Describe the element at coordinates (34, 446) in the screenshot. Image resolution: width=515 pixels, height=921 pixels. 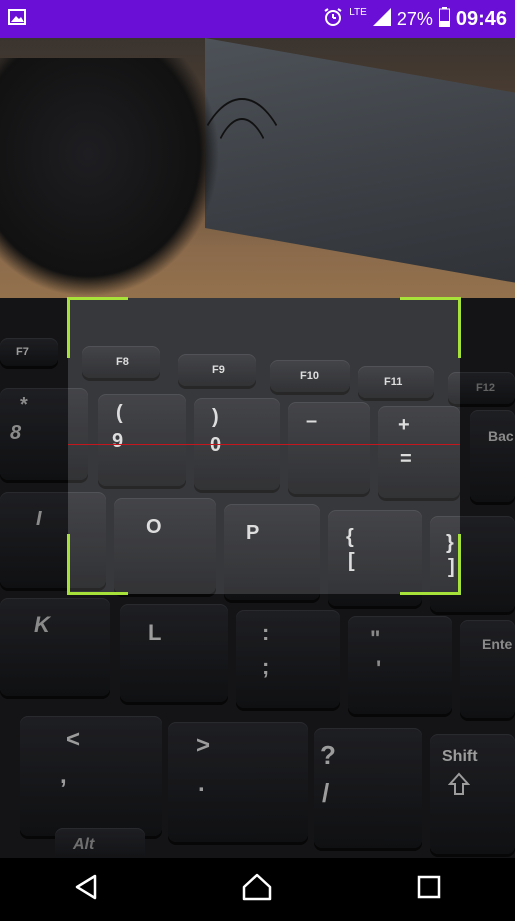
I see `scan-mask-left` at that location.